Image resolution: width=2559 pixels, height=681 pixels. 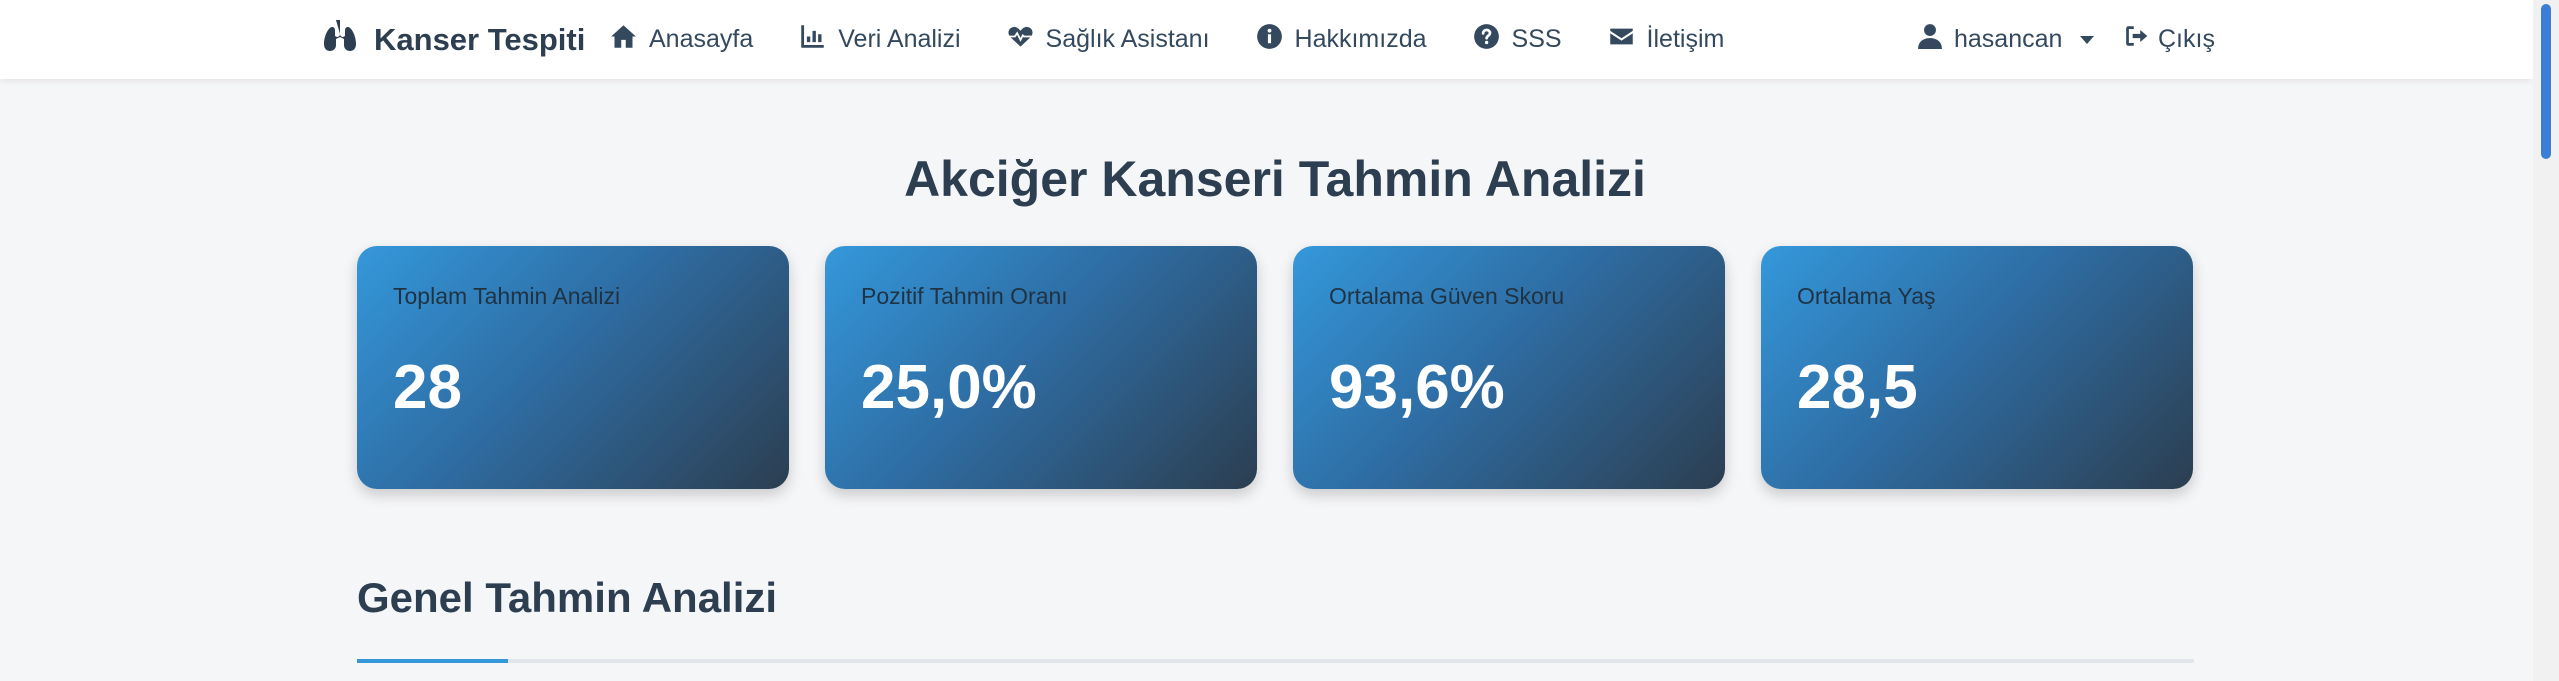 What do you see at coordinates (1447, 296) in the screenshot?
I see `stat-label: Ortalama Güven Skoru` at bounding box center [1447, 296].